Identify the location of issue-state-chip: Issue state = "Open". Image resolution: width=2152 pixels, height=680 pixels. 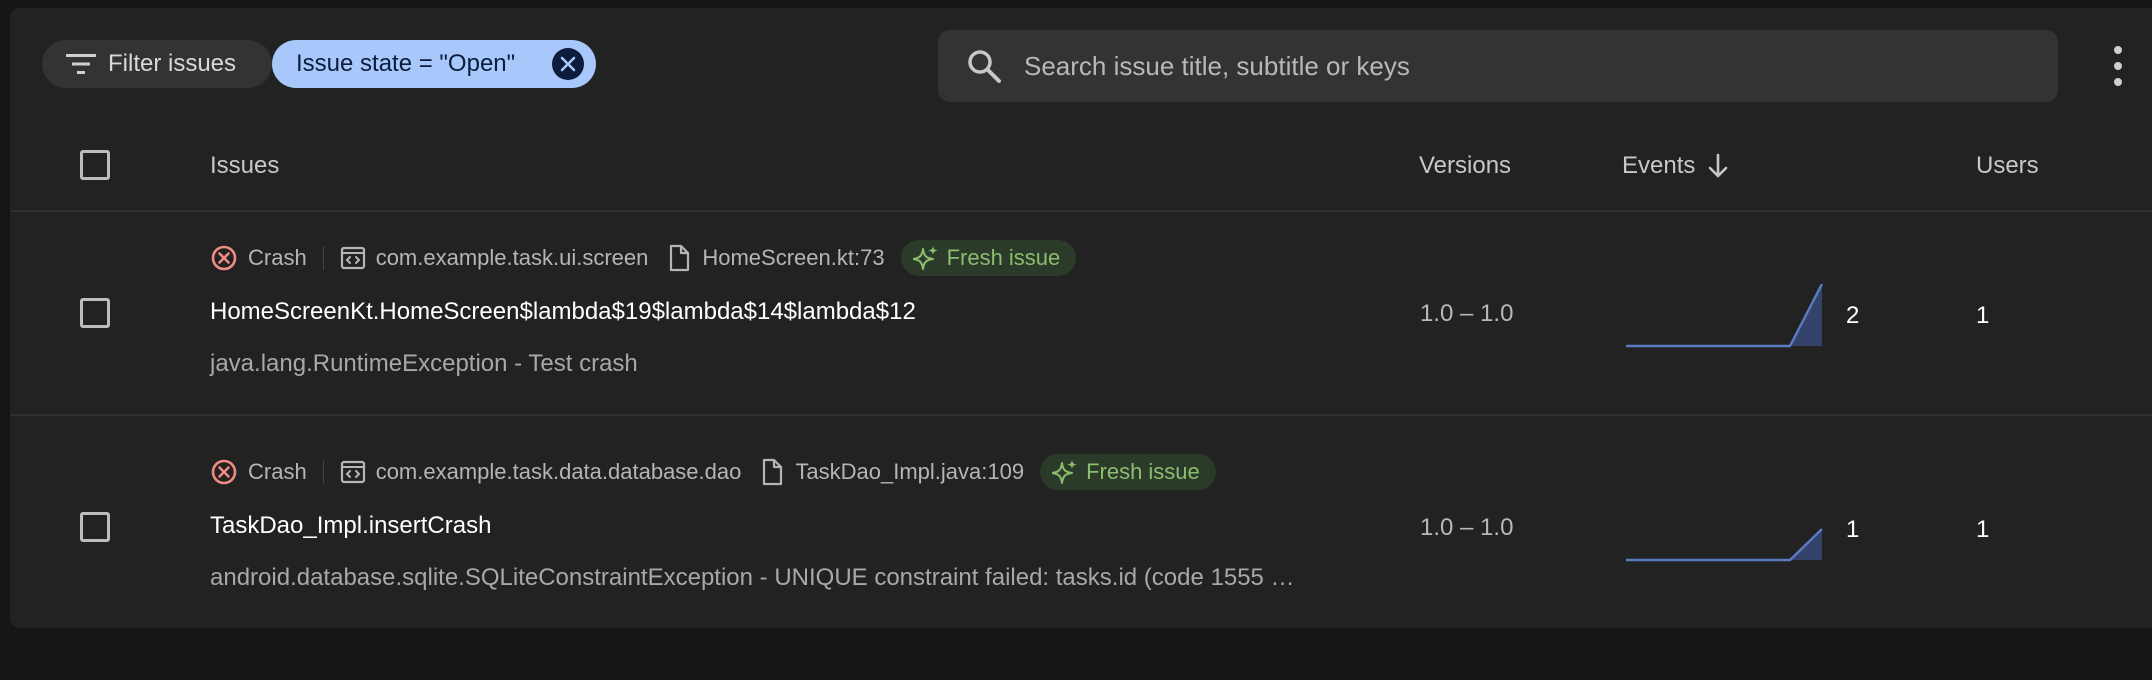
(434, 64).